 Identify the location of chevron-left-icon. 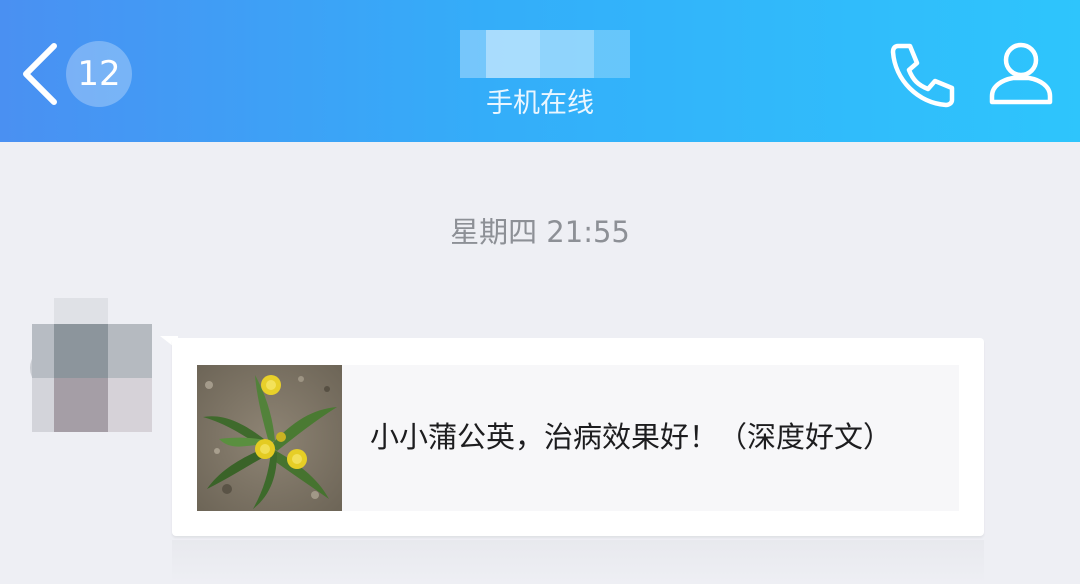
(40, 74).